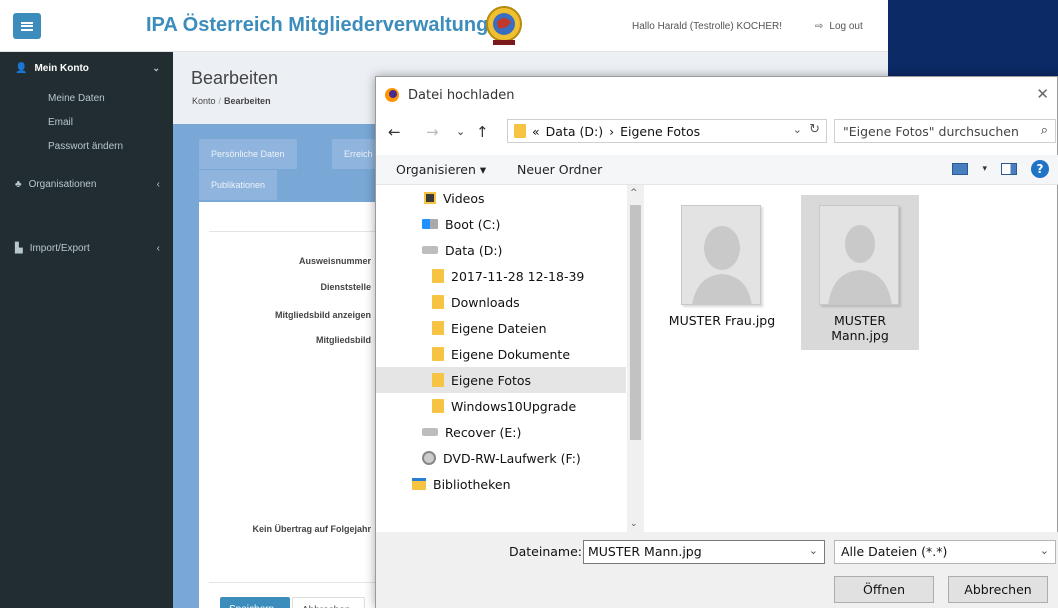 The image size is (1058, 608). I want to click on address-part-folder: Eigene Fotos, so click(660, 131).